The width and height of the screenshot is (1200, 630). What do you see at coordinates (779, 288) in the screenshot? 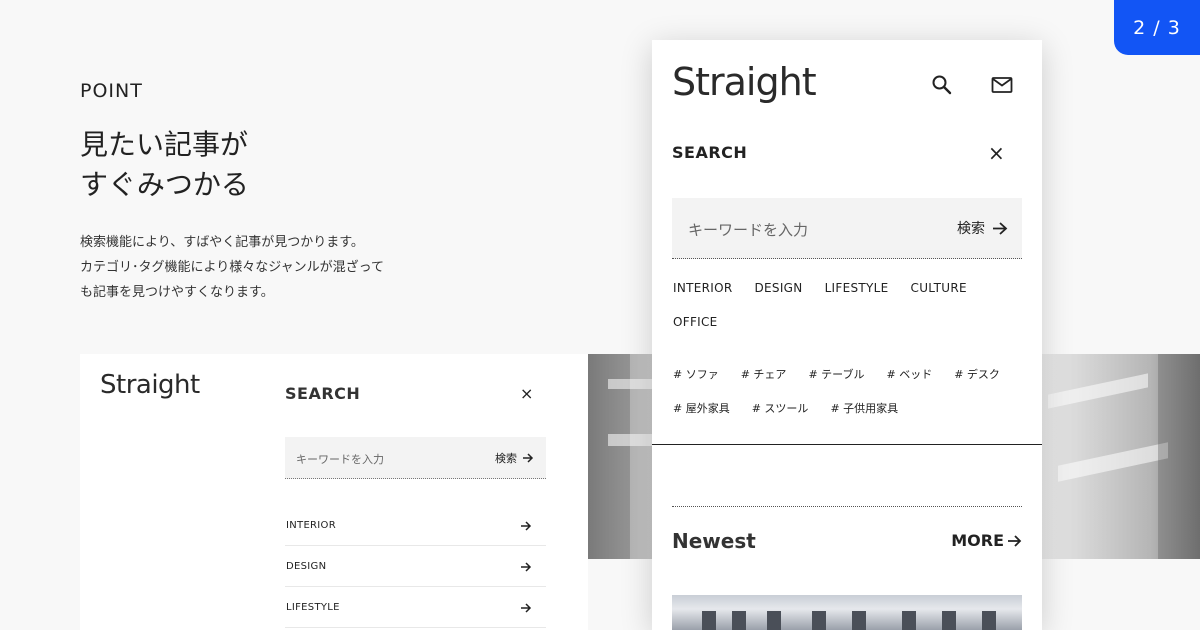
I see `category-link: DESIGN` at bounding box center [779, 288].